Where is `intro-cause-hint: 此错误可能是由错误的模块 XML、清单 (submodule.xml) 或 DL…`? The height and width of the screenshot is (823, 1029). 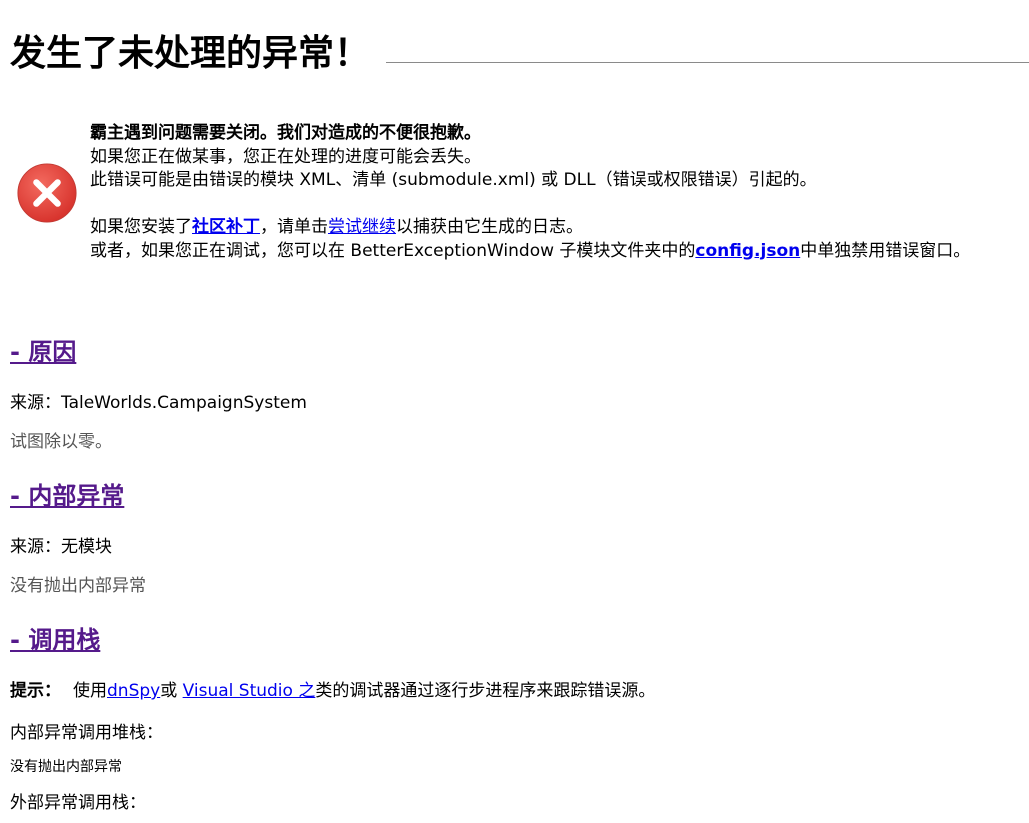
intro-cause-hint: 此错误可能是由错误的模块 XML、清单 (submodule.xml) 或 DL… is located at coordinates (453, 180).